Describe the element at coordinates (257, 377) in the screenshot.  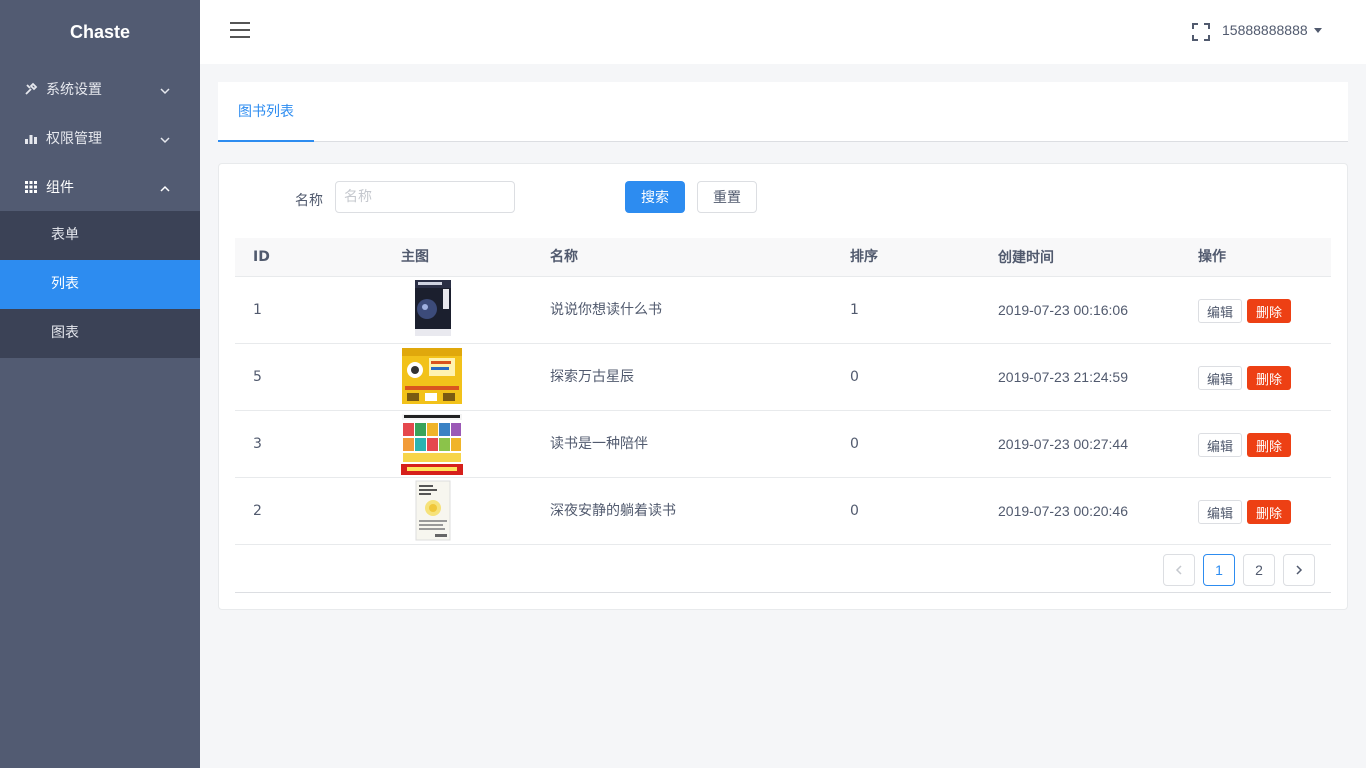
I see `cell-id: 5` at that location.